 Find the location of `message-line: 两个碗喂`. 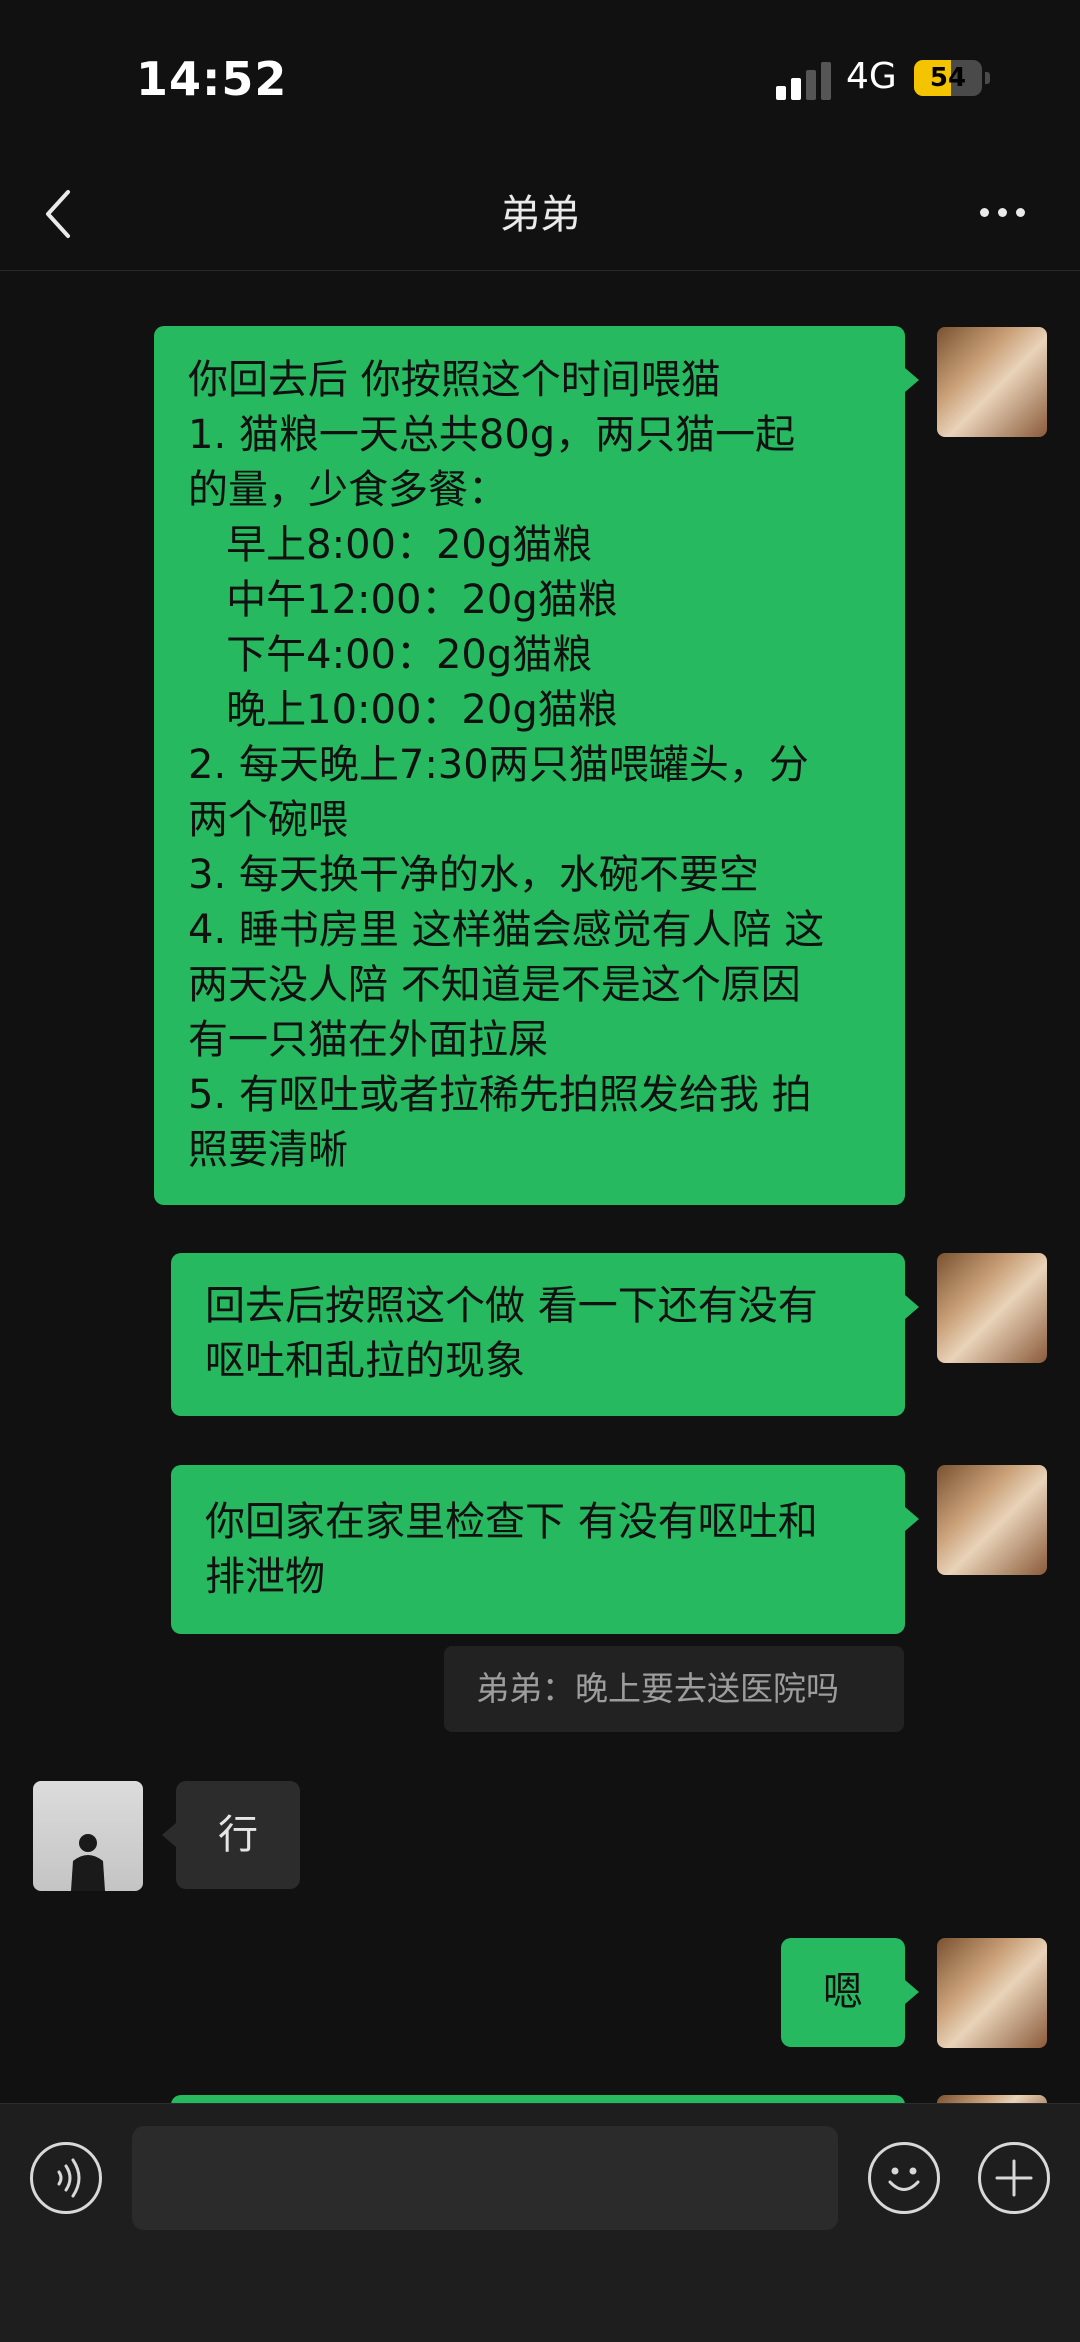

message-line: 两个碗喂 is located at coordinates (268, 820).